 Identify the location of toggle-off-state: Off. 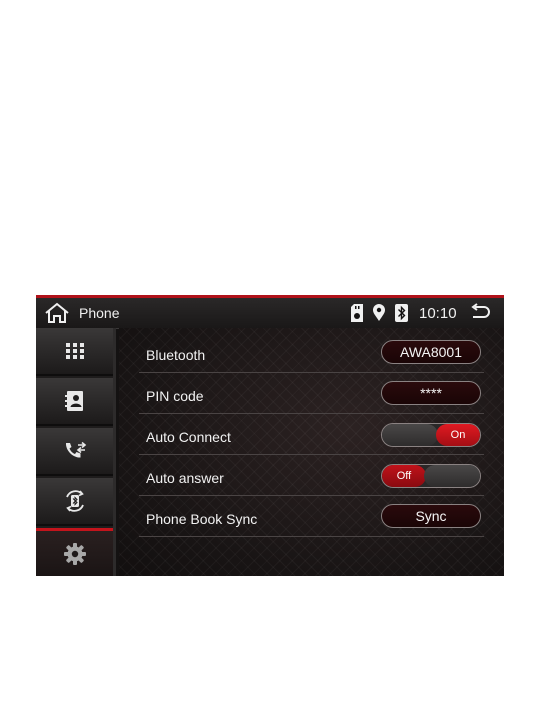
(404, 476).